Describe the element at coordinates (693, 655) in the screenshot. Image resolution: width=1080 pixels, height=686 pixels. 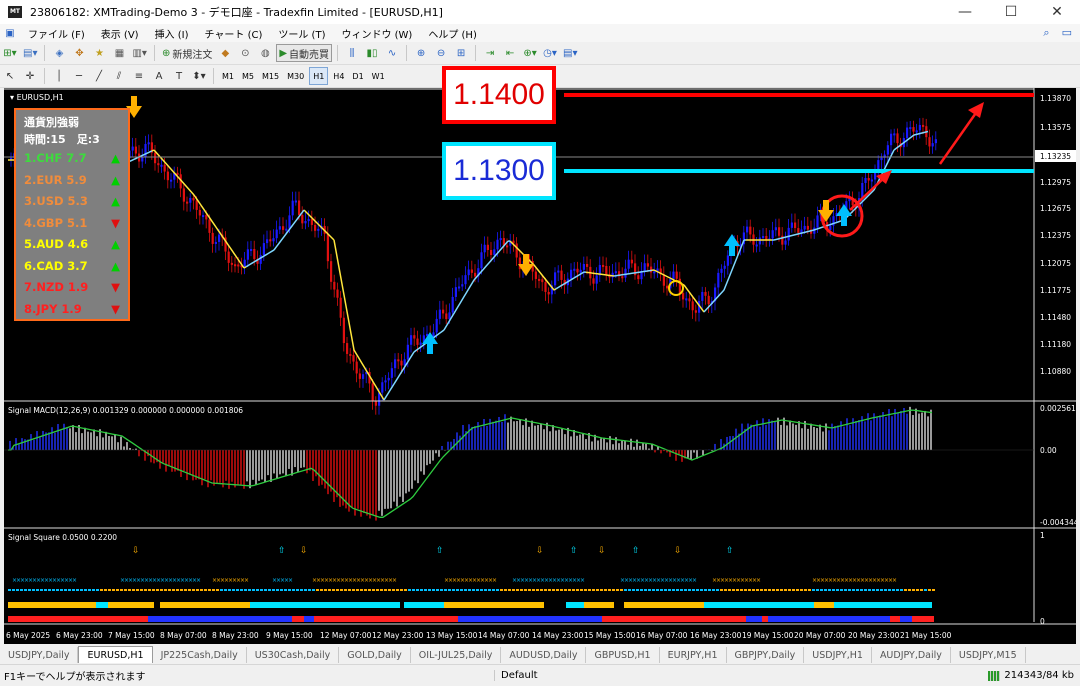
I see `chart-tab: EURJPY,H1` at that location.